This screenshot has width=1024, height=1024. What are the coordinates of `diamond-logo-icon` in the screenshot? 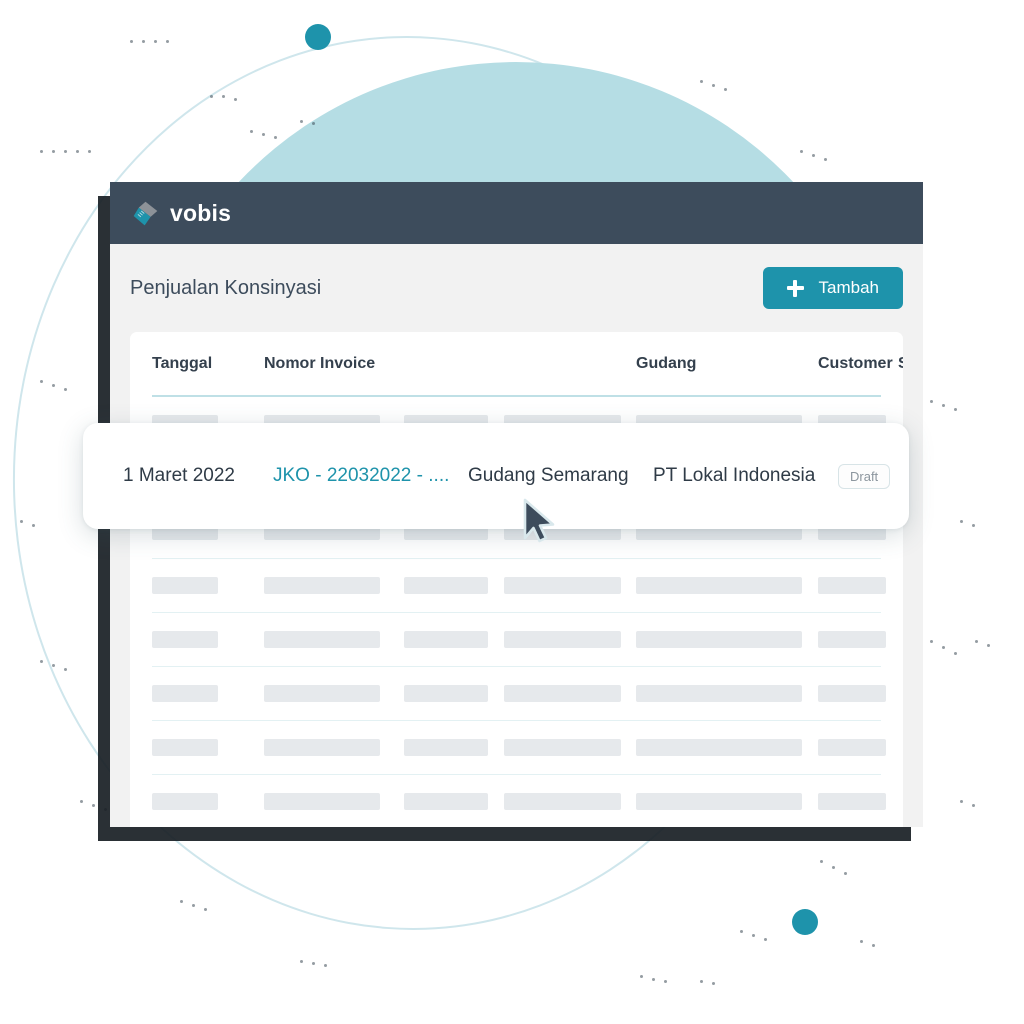 It's located at (145, 213).